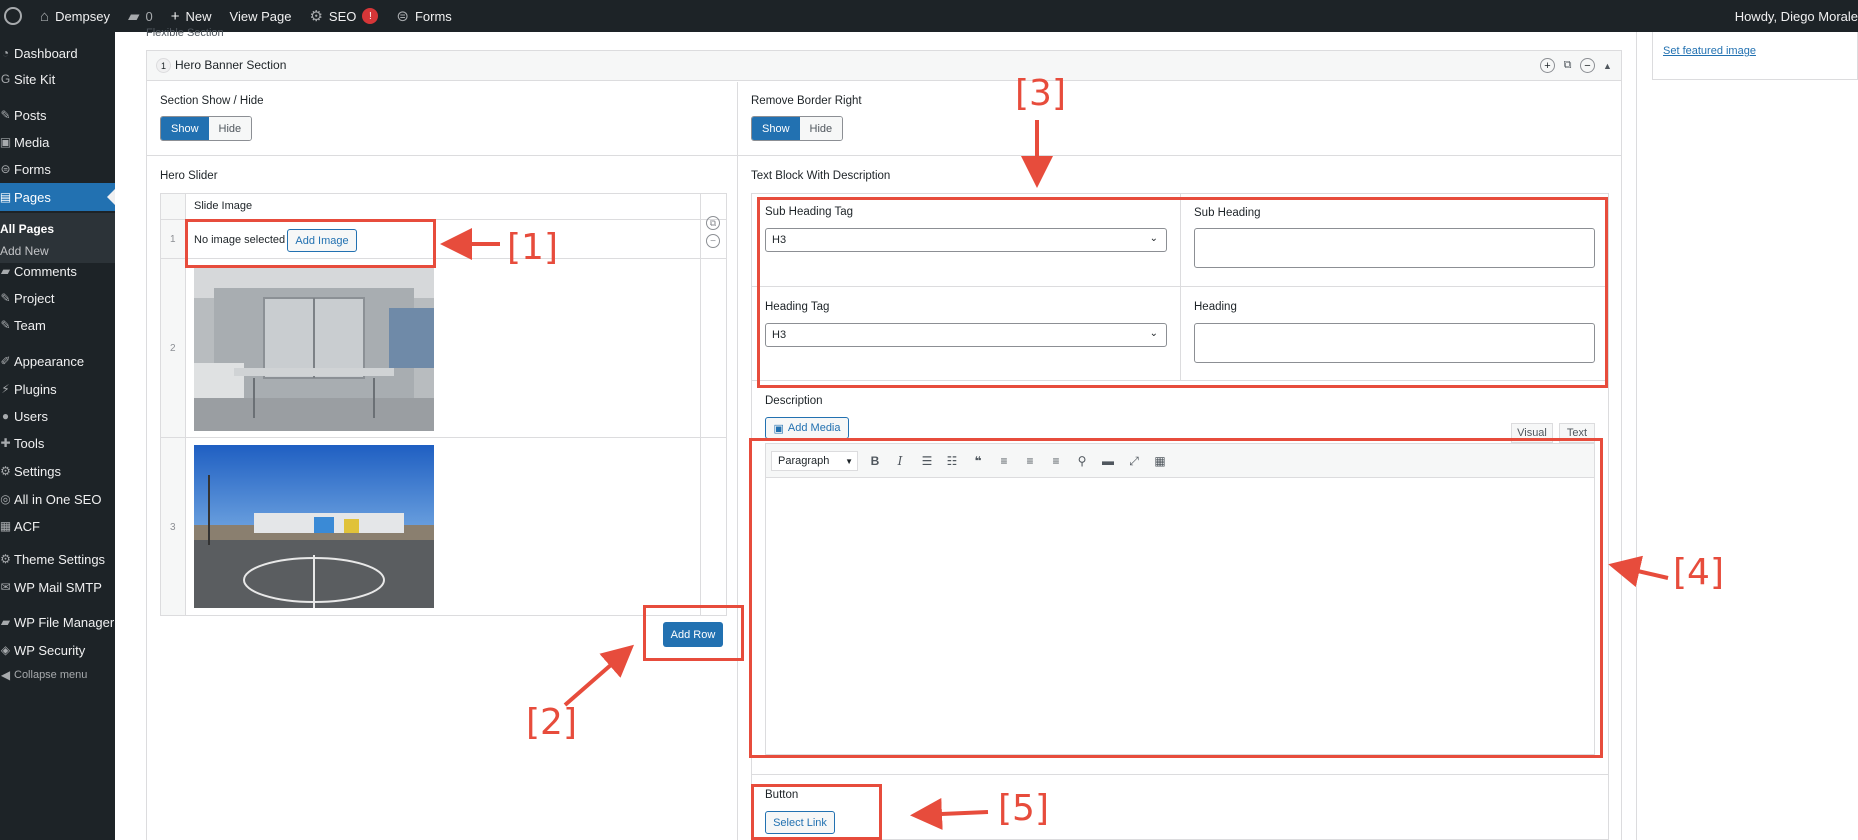 The height and width of the screenshot is (840, 1858). Describe the element at coordinates (5, 622) in the screenshot. I see `folder-icon: ▰` at that location.